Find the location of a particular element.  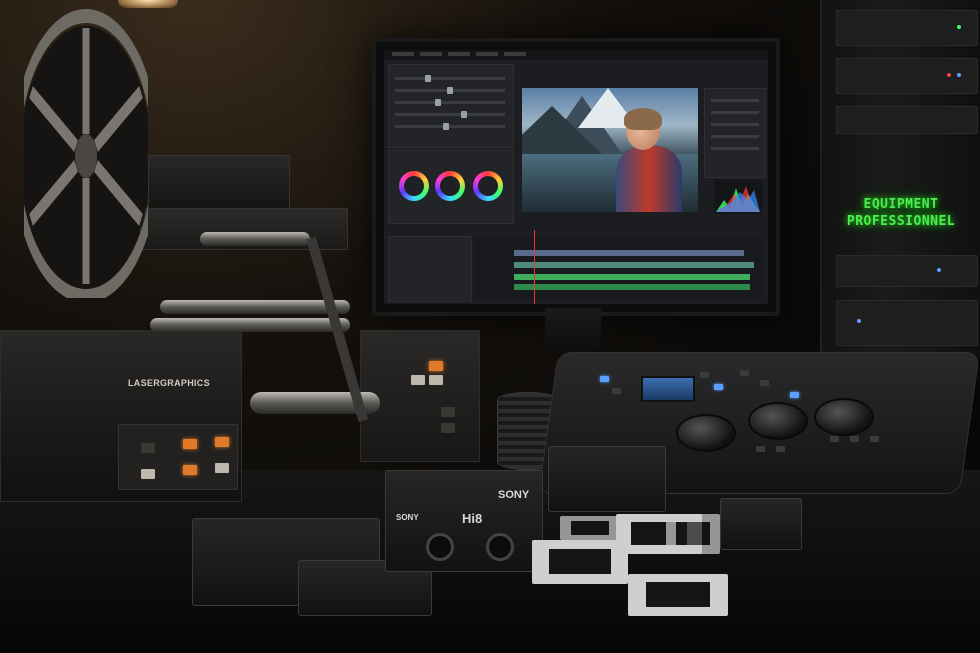

scanner-brand-label: LASERGRAPHICS is located at coordinates (169, 383).